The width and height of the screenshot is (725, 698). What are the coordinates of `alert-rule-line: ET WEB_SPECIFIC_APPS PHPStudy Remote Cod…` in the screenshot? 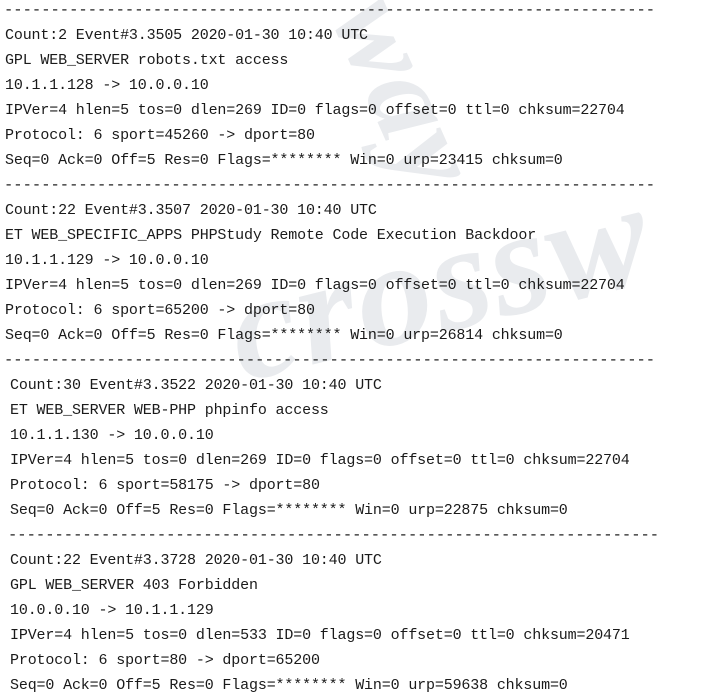 It's located at (271, 235).